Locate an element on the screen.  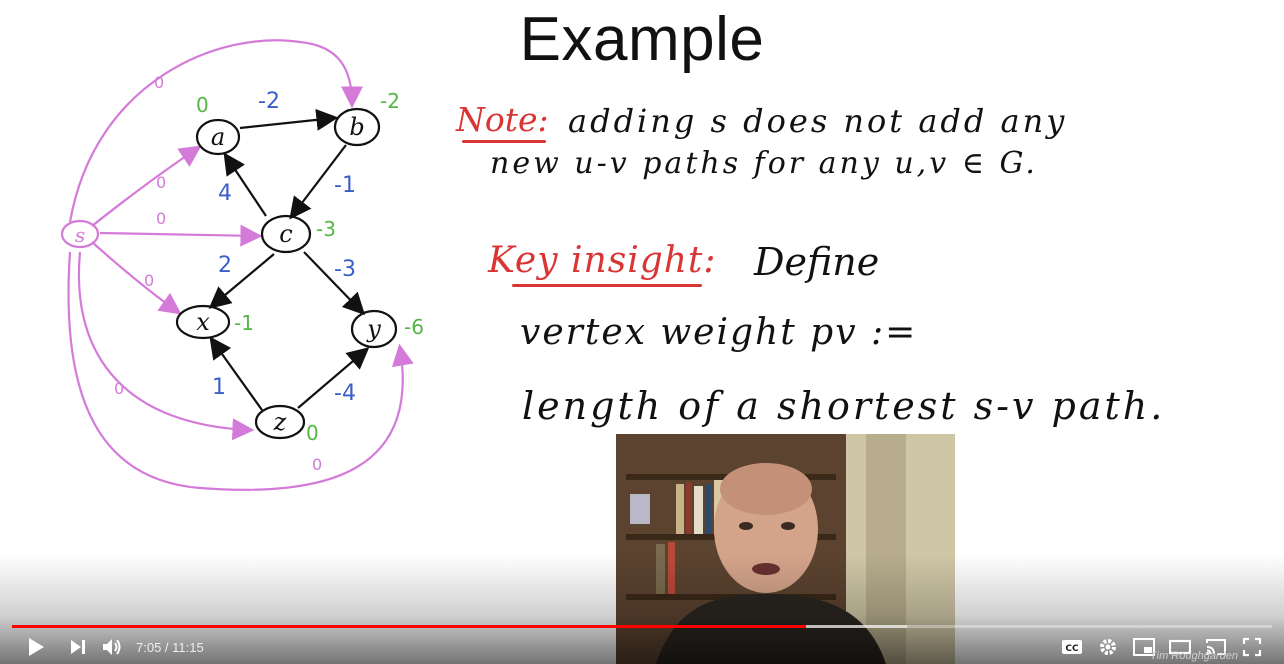
time-display: 7:05 / 11:15 is located at coordinates (170, 647).